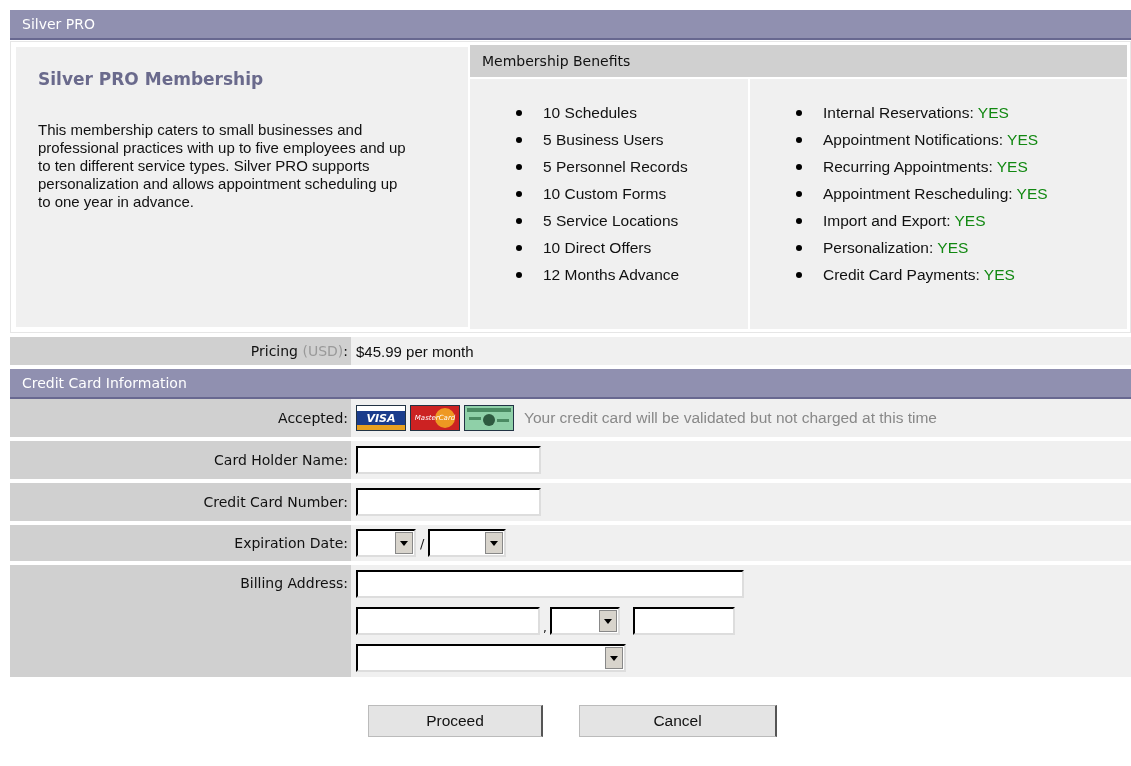  I want to click on month-dropdown, so click(386, 543).